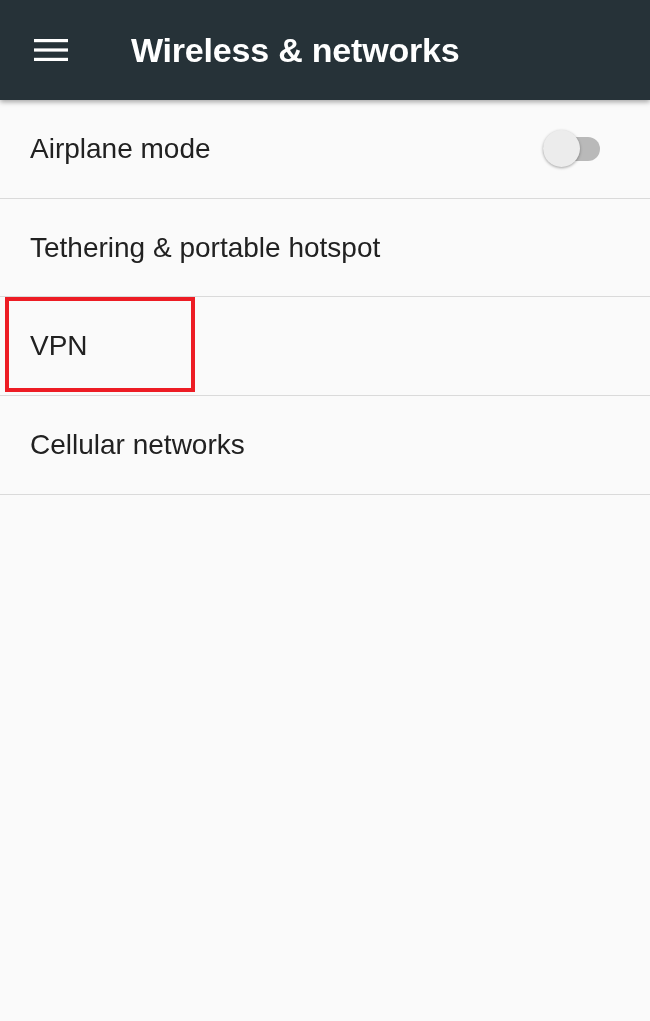 This screenshot has height=1021, width=650. I want to click on setting-item-label: VPN, so click(59, 346).